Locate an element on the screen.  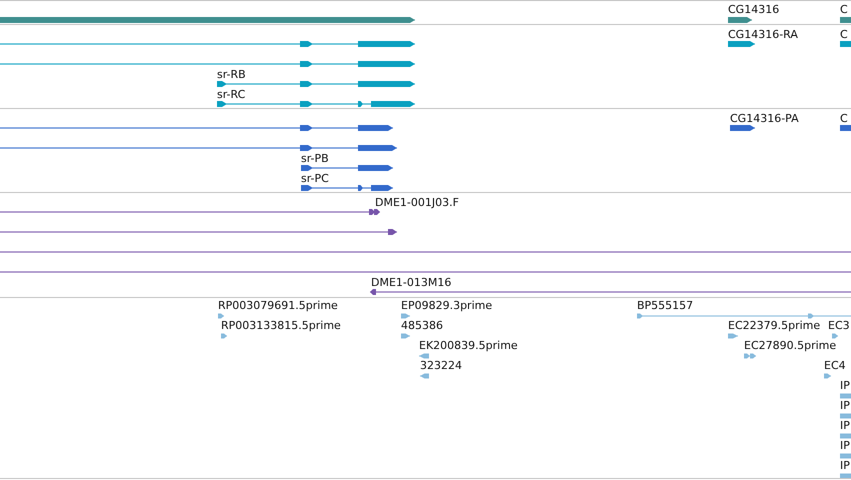
feature-label: EK200839.5prime is located at coordinates (468, 345).